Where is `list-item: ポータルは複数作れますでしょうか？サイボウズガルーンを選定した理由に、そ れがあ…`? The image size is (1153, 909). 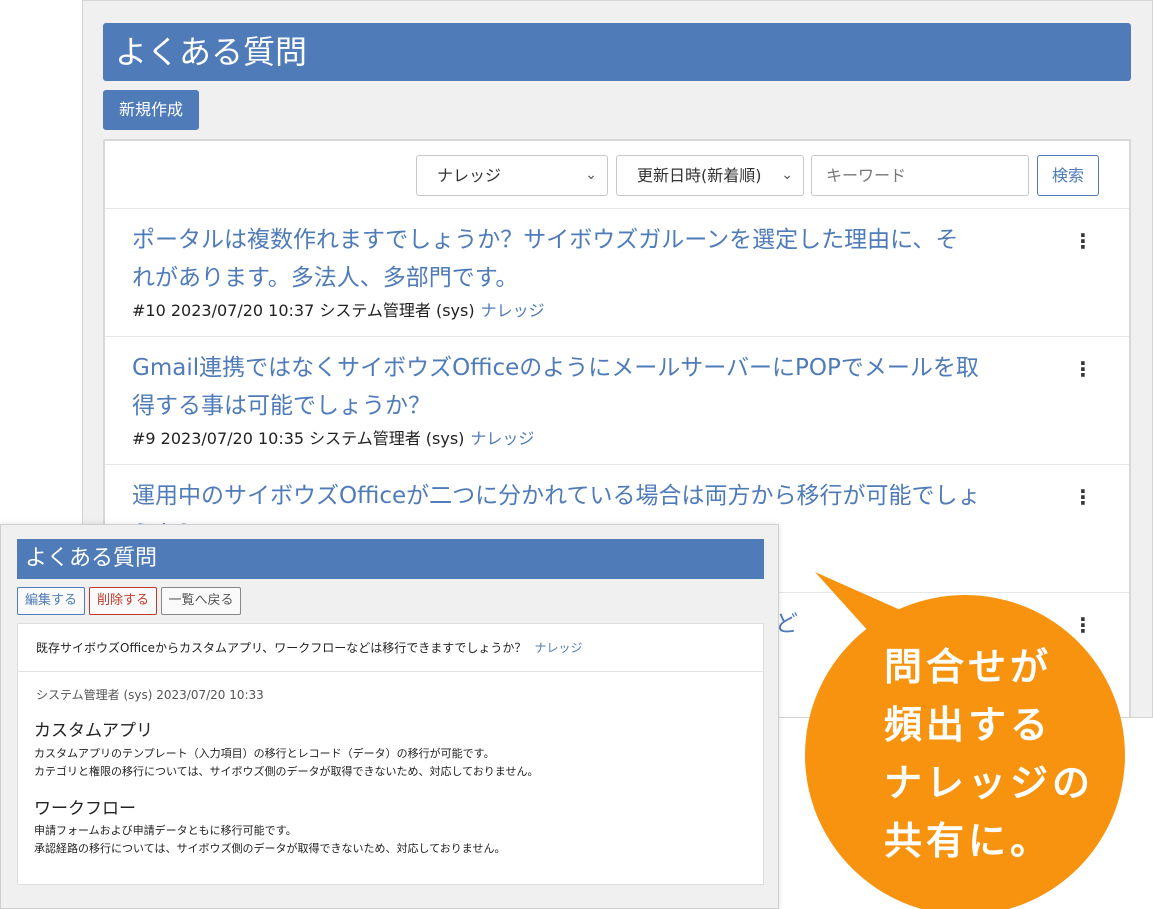 list-item: ポータルは複数作れますでしょうか？サイボウズガルーンを選定した理由に、そ れがあ… is located at coordinates (617, 273).